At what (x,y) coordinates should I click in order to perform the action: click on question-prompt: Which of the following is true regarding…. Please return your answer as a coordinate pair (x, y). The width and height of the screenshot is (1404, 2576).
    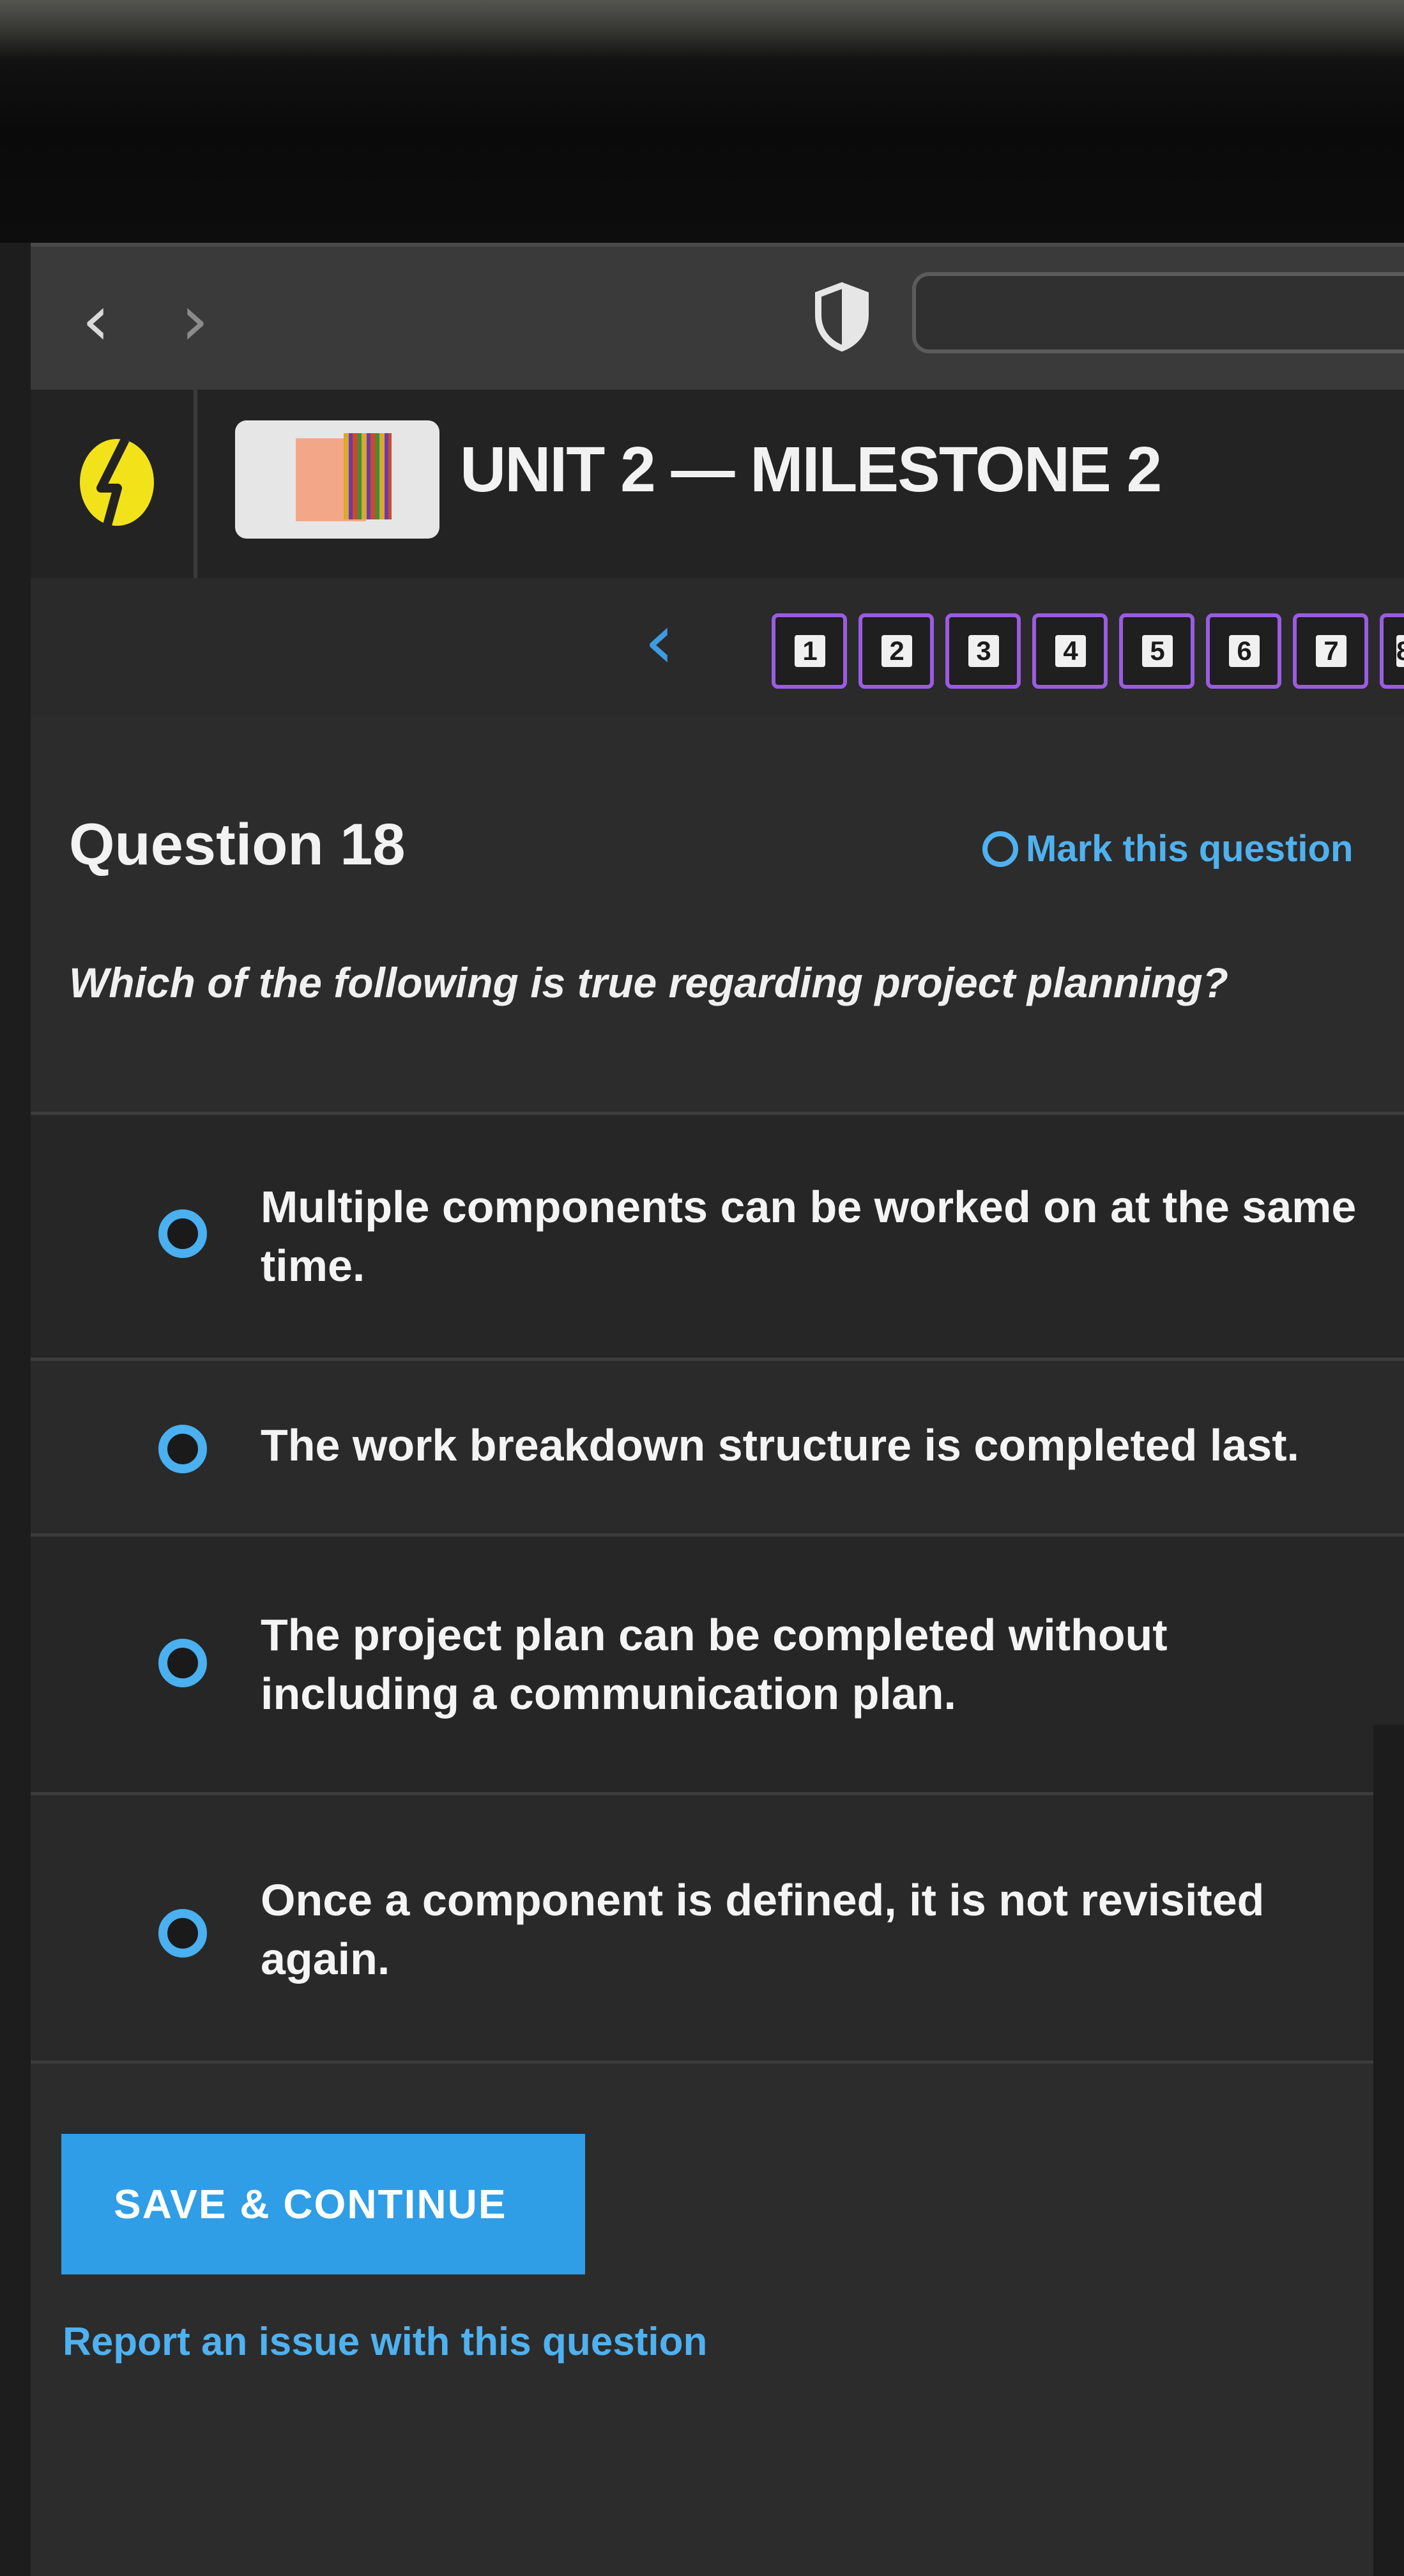
    Looking at the image, I should click on (648, 982).